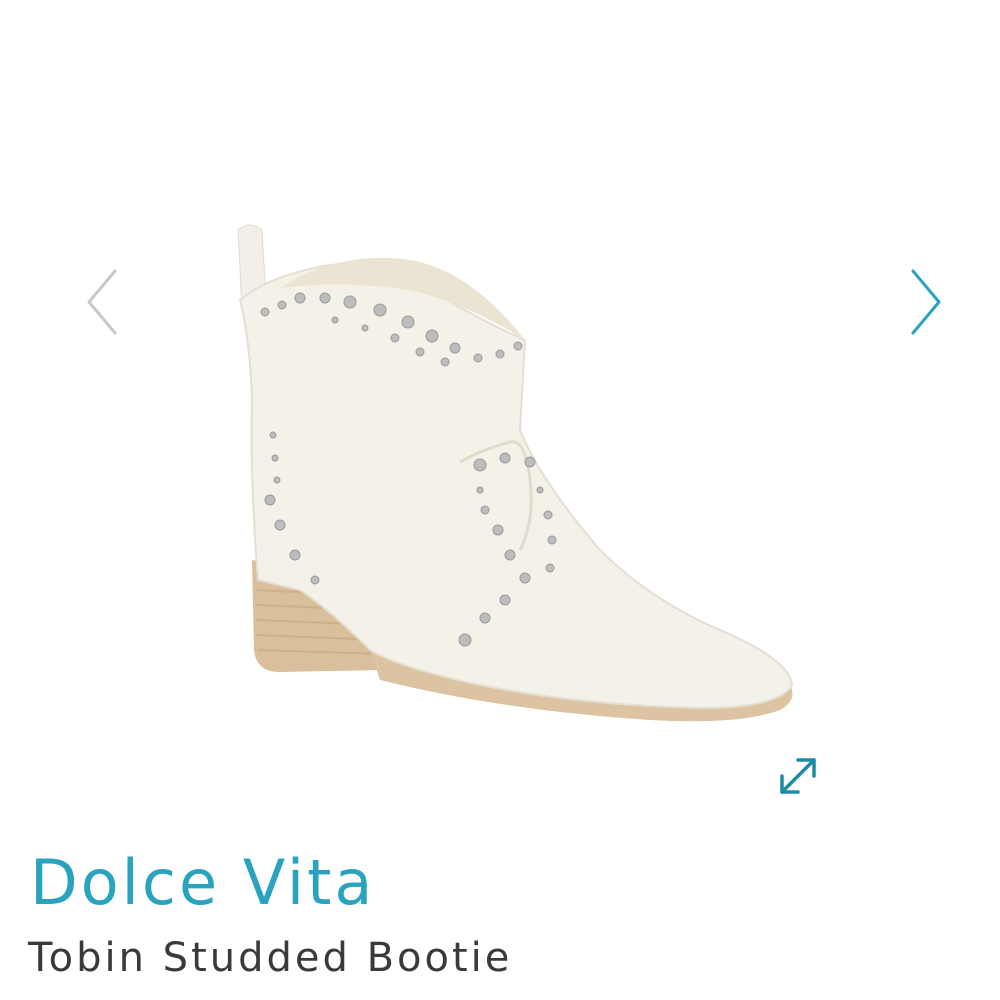  What do you see at coordinates (270, 958) in the screenshot?
I see `product-name: Tobin Studded Bootie` at bounding box center [270, 958].